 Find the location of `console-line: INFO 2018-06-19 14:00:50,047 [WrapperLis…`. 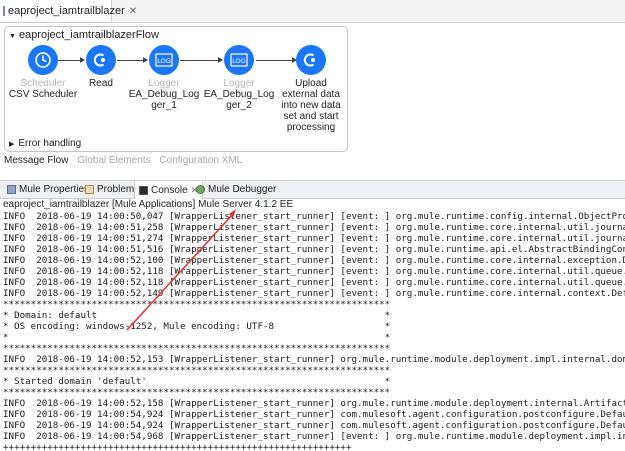

console-line: INFO 2018-06-19 14:00:50,047 [WrapperLis… is located at coordinates (314, 216).